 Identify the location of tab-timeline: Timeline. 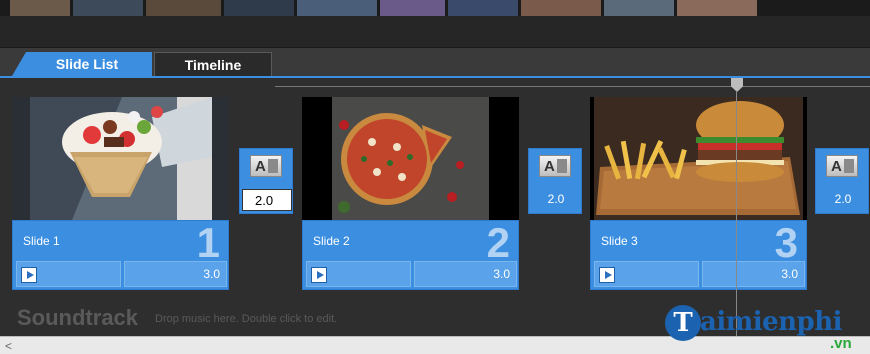
(213, 64).